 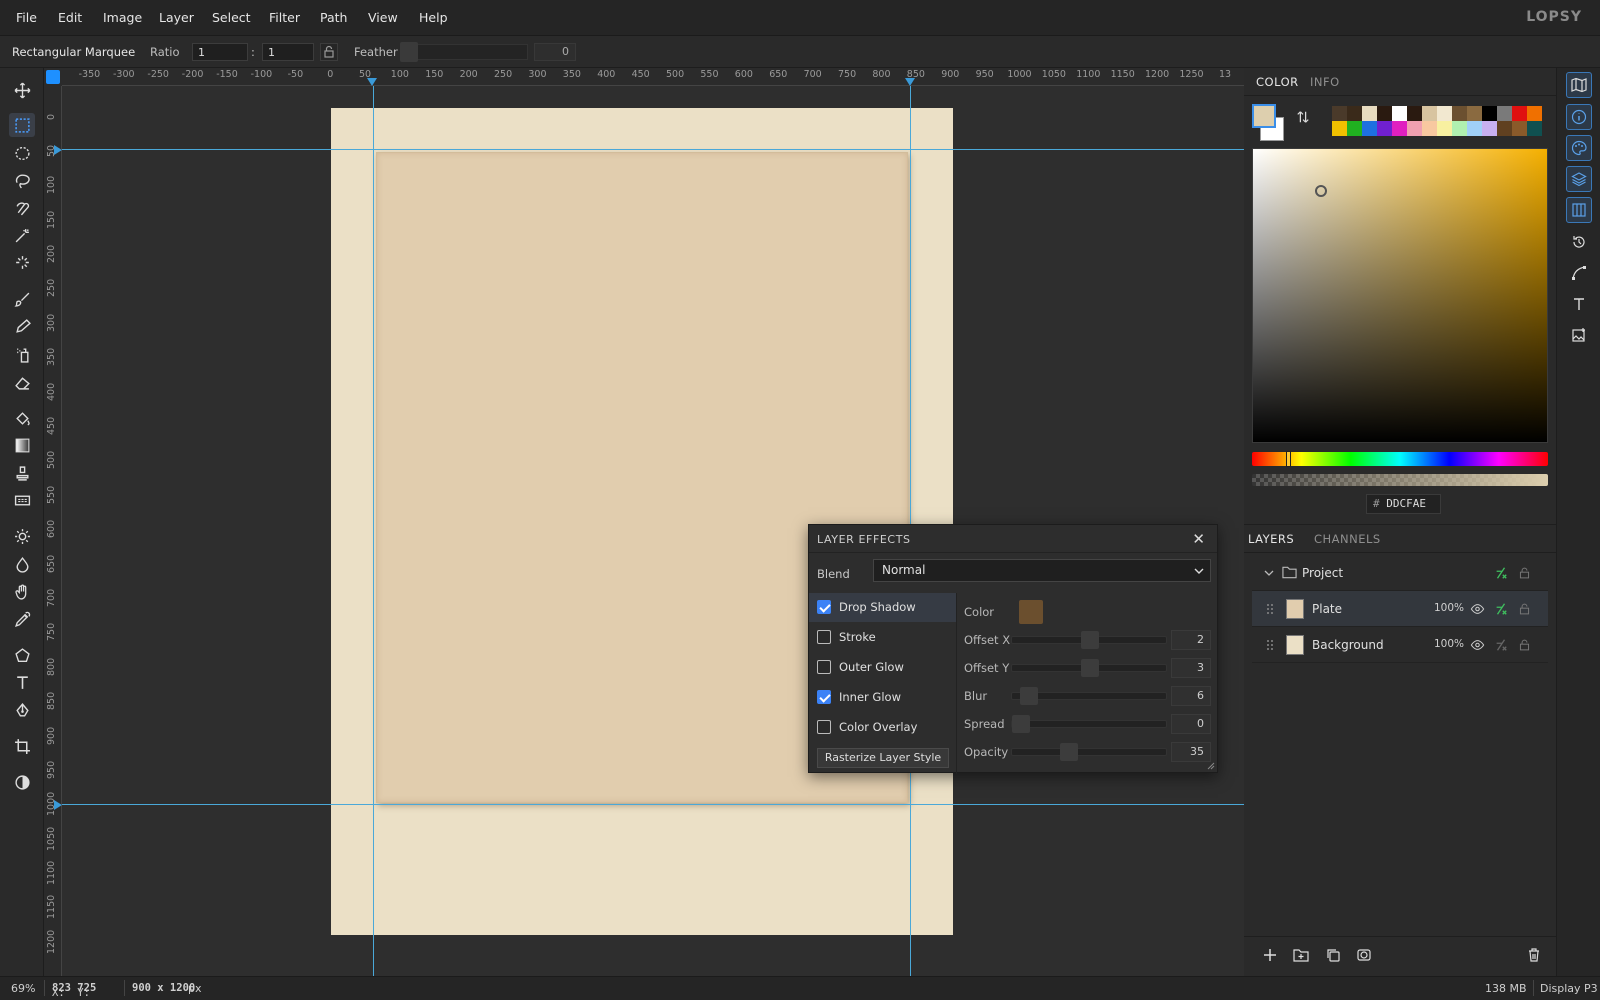 I want to click on paint-bucket-tool, so click(x=22, y=418).